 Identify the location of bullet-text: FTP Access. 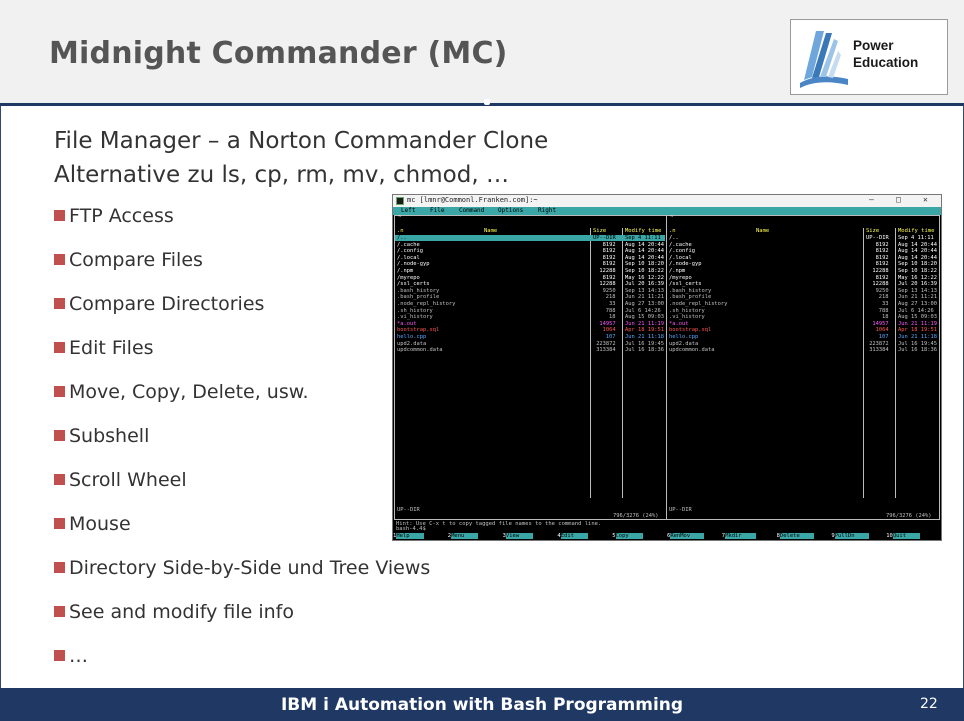
(121, 216).